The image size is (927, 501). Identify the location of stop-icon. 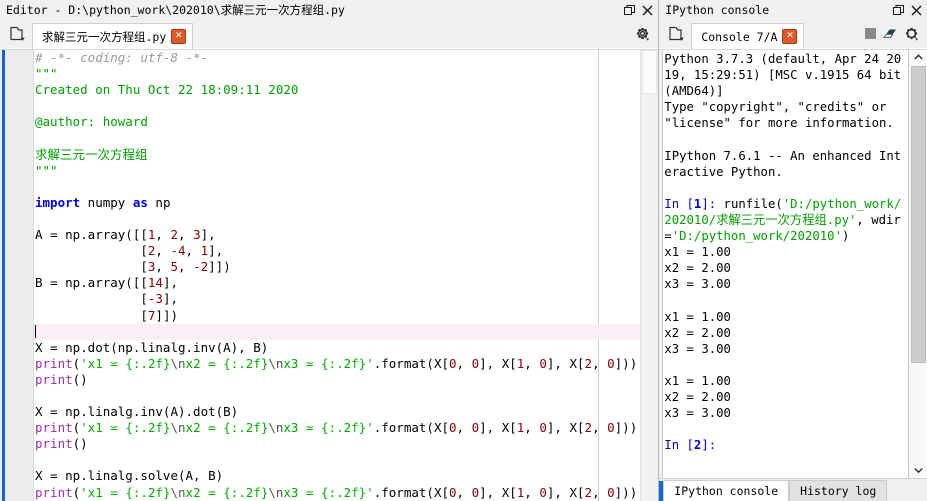
(870, 35).